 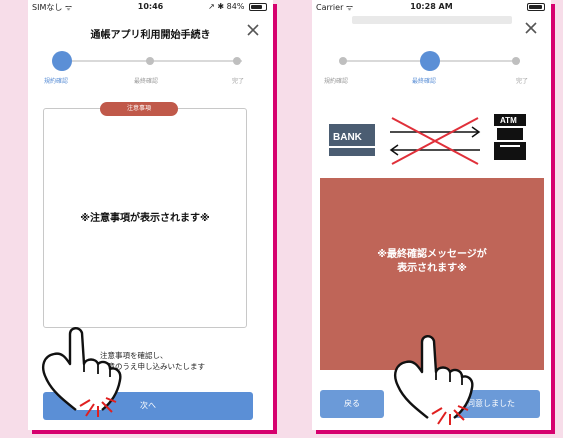 I want to click on step-dot-final, so click(x=150, y=61).